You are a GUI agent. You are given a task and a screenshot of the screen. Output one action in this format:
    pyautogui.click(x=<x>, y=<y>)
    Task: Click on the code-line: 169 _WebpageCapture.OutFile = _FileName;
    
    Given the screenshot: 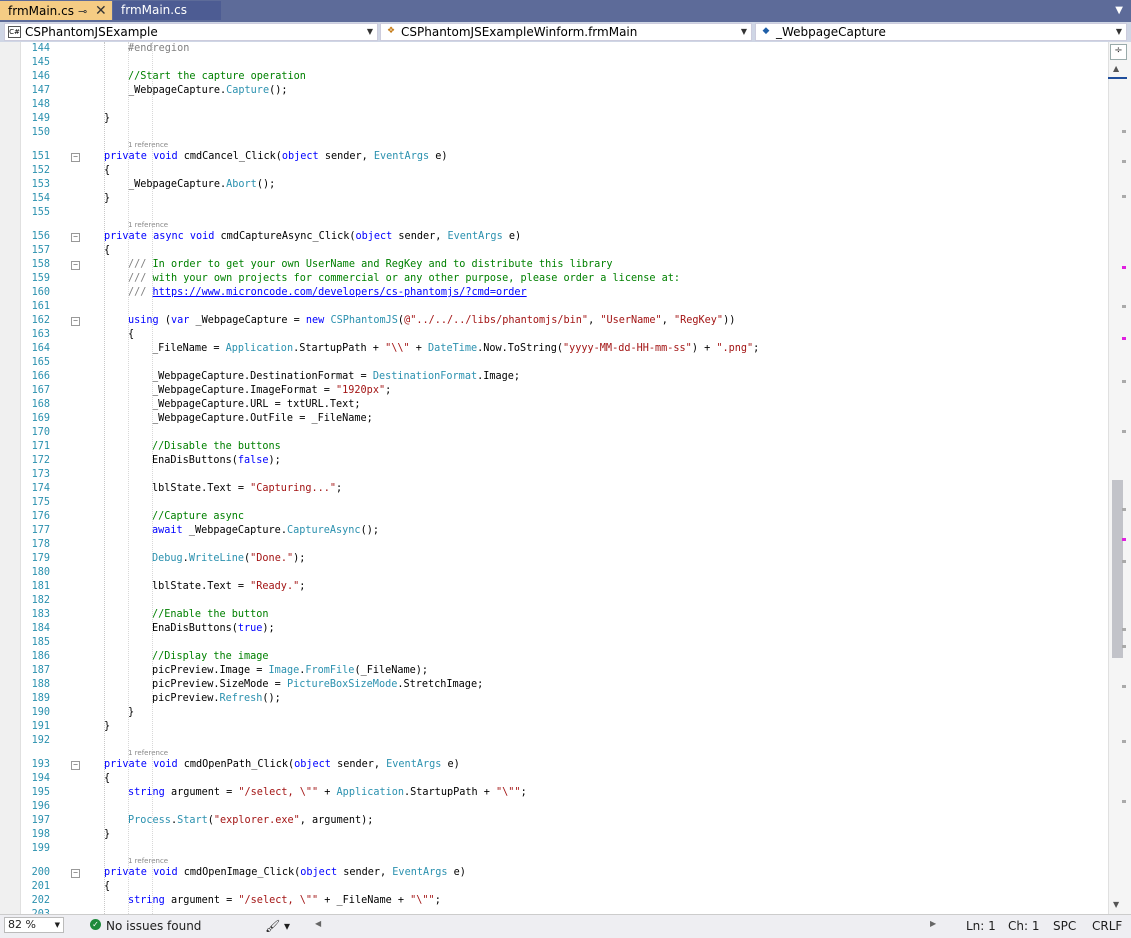 What is the action you would take?
    pyautogui.click(x=554, y=419)
    